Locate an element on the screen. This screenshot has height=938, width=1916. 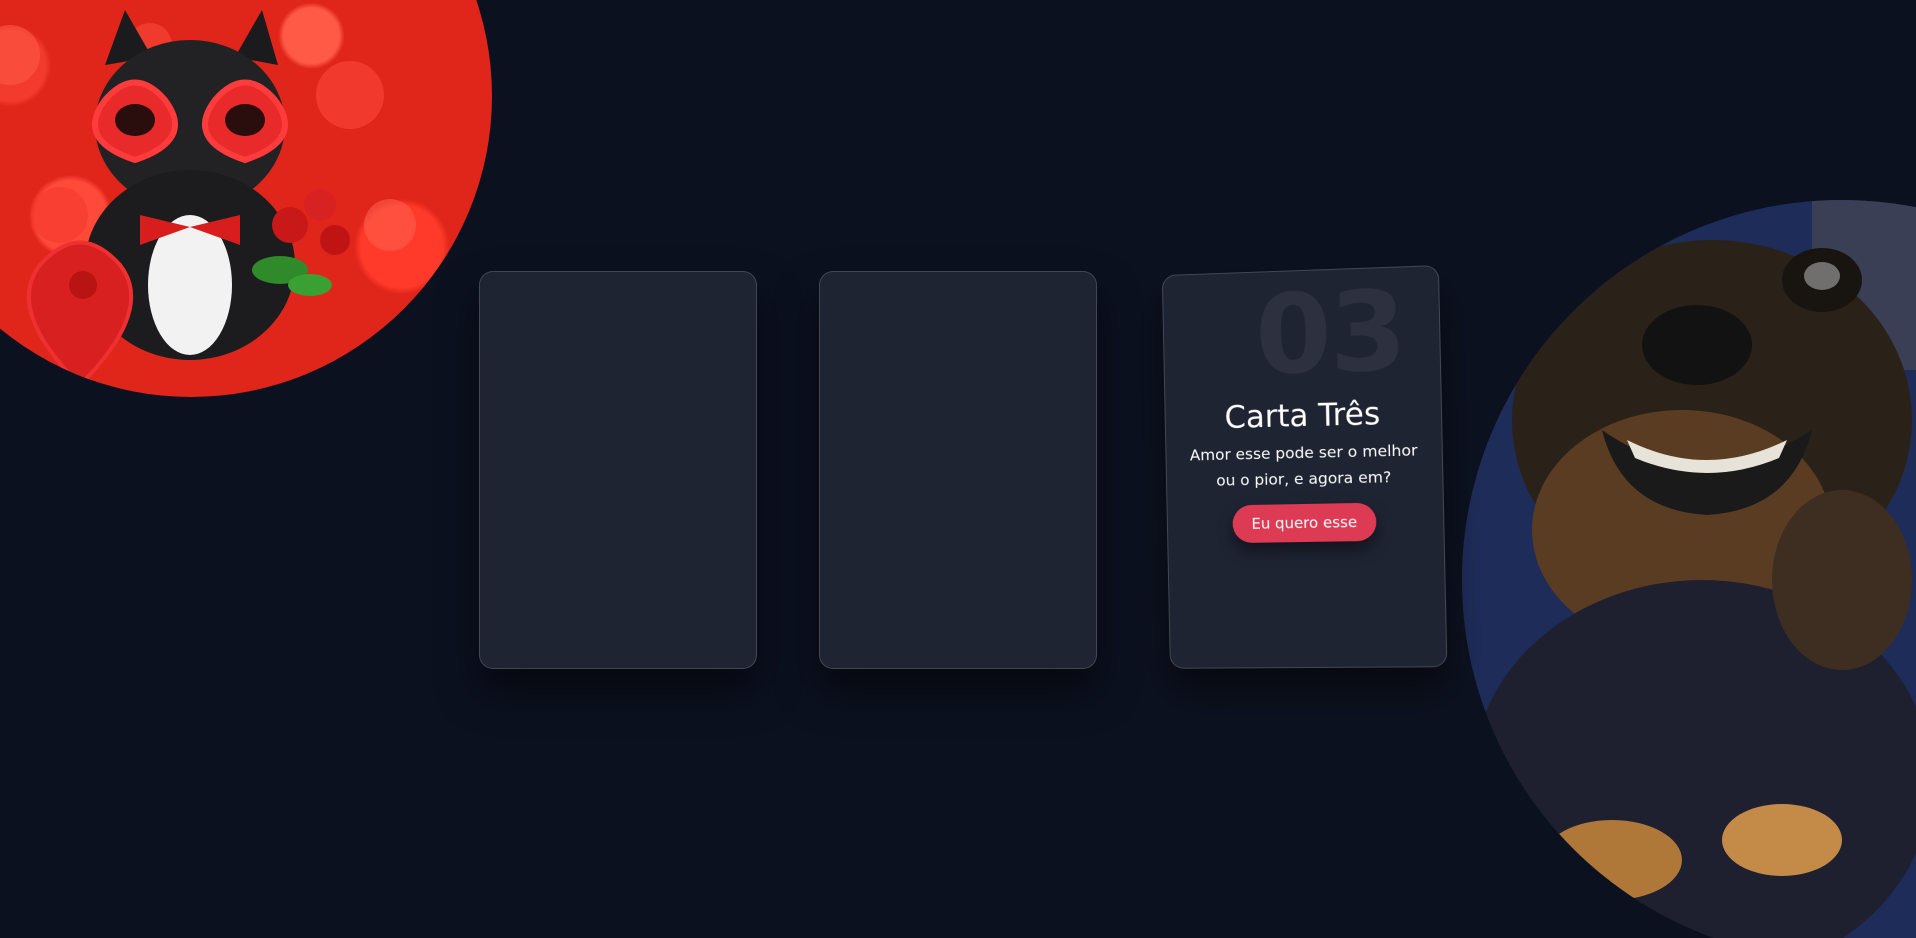
valentine-dog-illustration is located at coordinates (208, 199).